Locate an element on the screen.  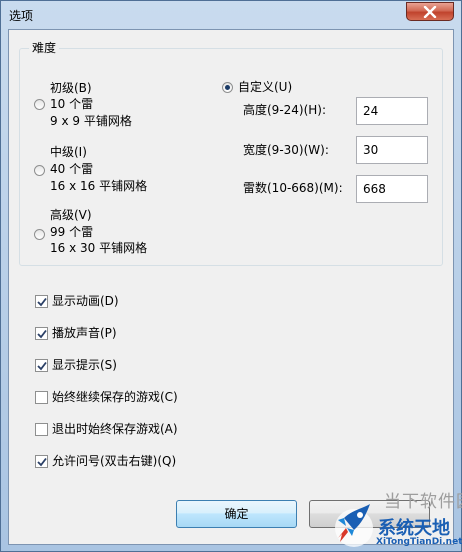
title-bar: 选项 is located at coordinates (231, 15).